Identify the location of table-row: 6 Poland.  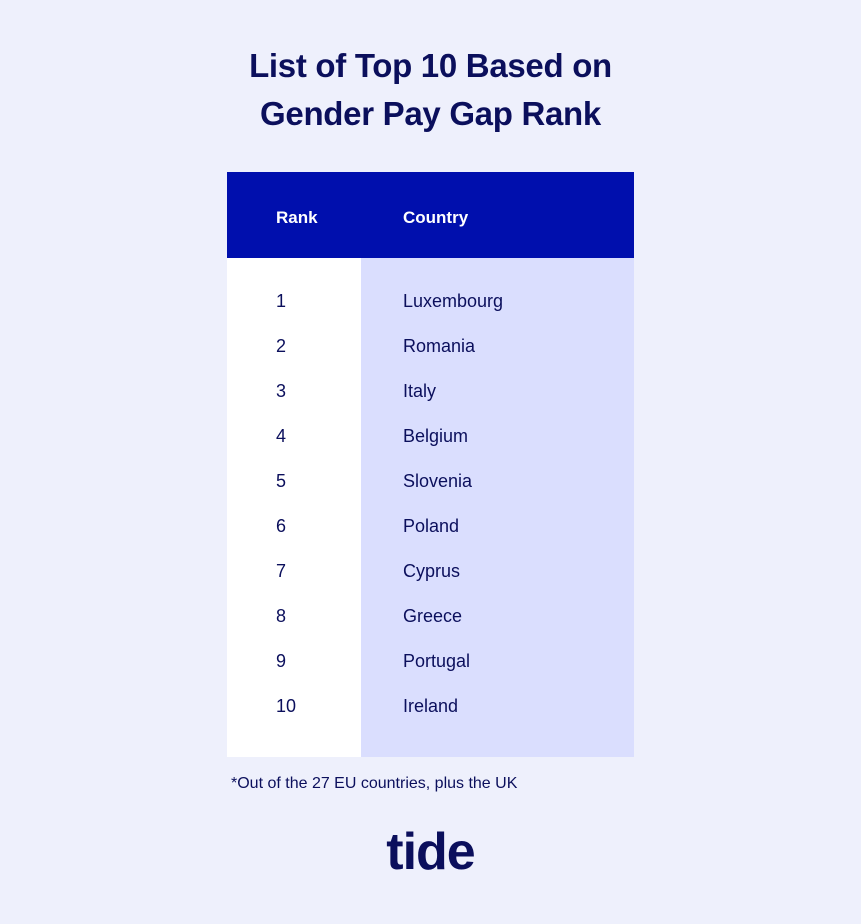
(430, 526).